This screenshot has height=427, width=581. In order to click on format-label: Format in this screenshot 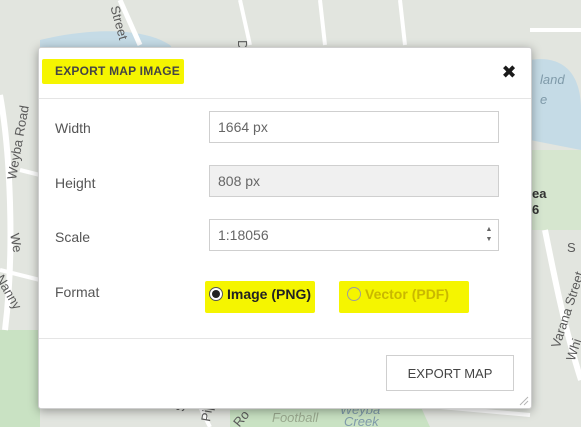, I will do `click(77, 292)`.